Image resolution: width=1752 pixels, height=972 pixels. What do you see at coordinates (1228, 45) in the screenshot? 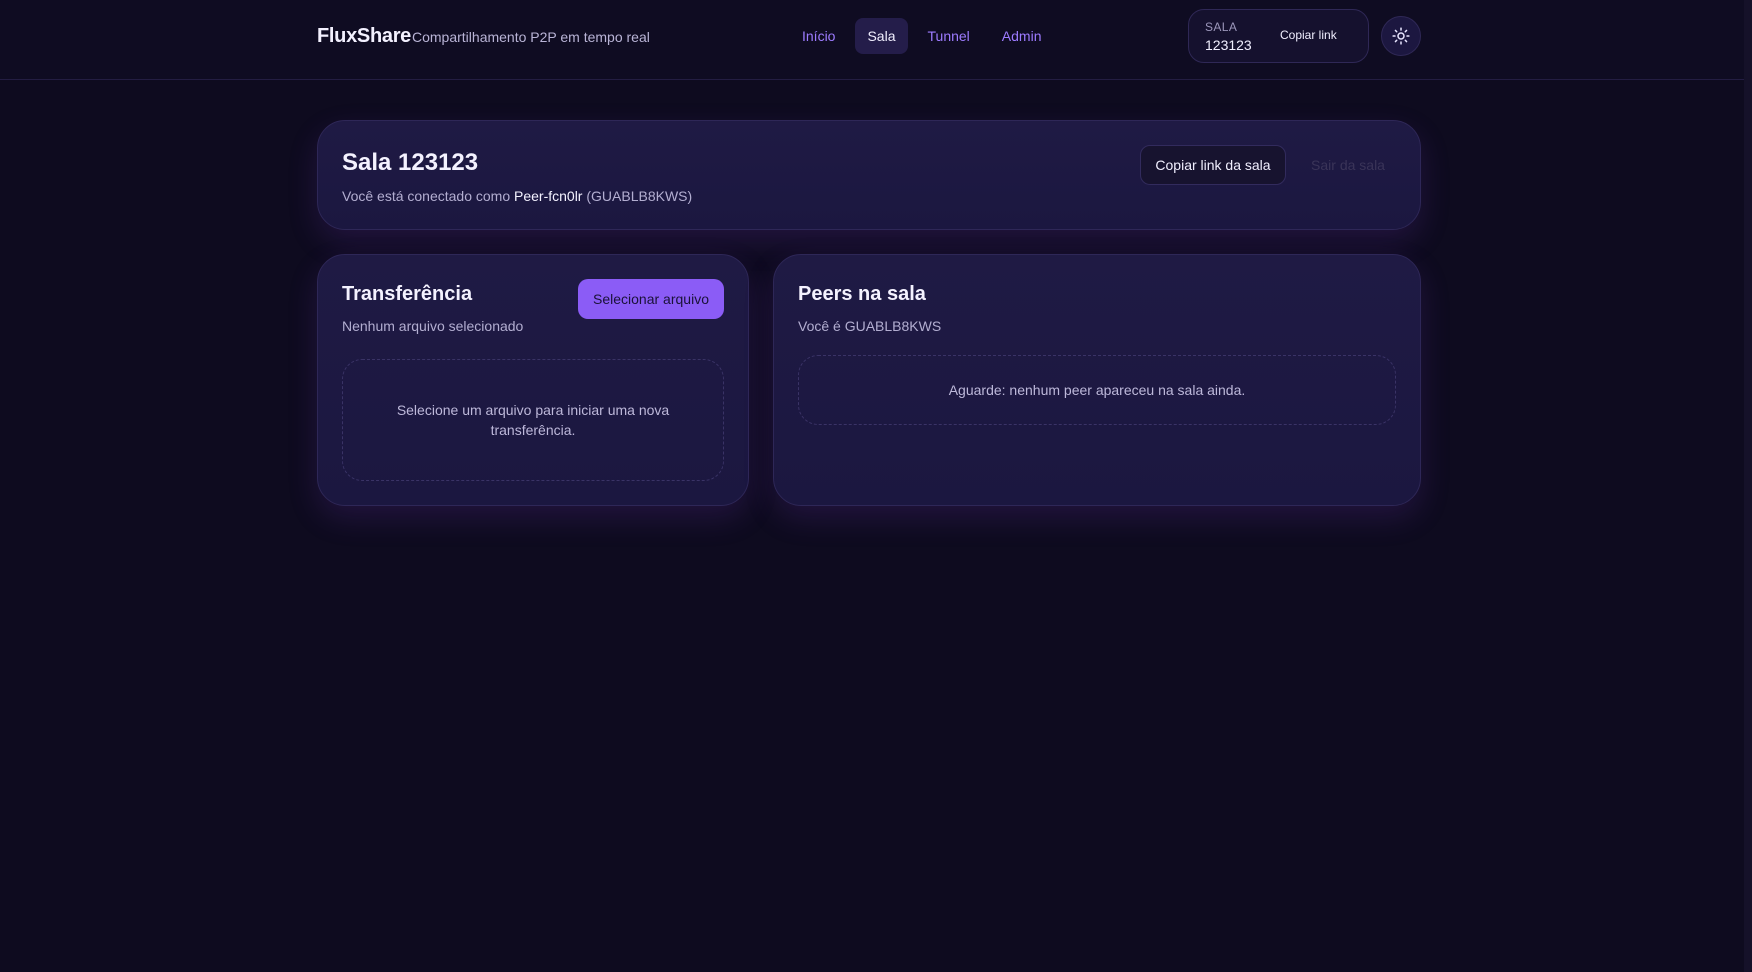
I see `room-chip-code: 123123` at bounding box center [1228, 45].